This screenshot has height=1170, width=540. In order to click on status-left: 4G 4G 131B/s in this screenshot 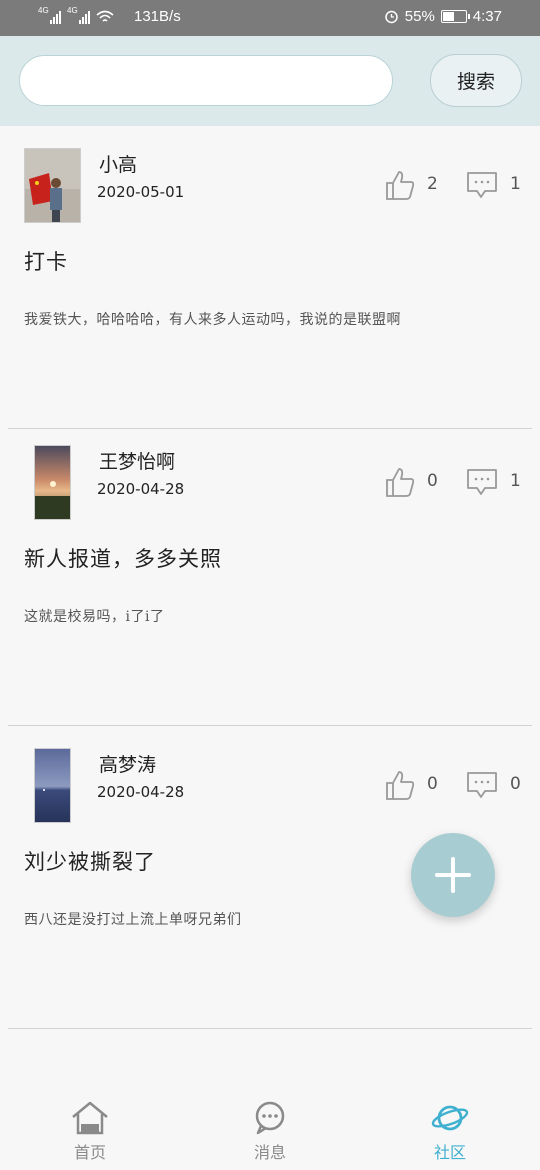, I will do `click(109, 16)`.